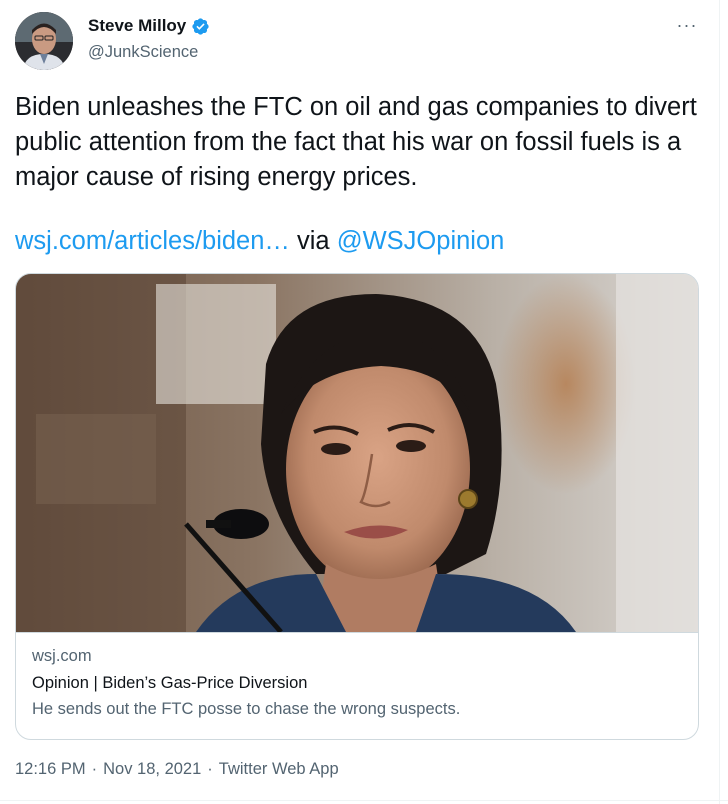  I want to click on card-domain: wsj.com, so click(62, 656).